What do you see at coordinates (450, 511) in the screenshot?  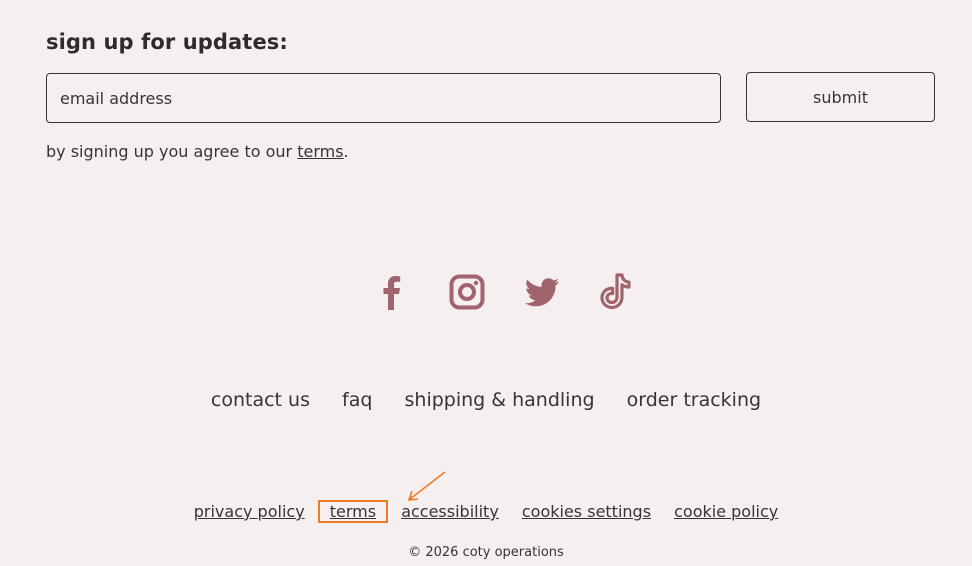 I see `accessibility-link: accessibility` at bounding box center [450, 511].